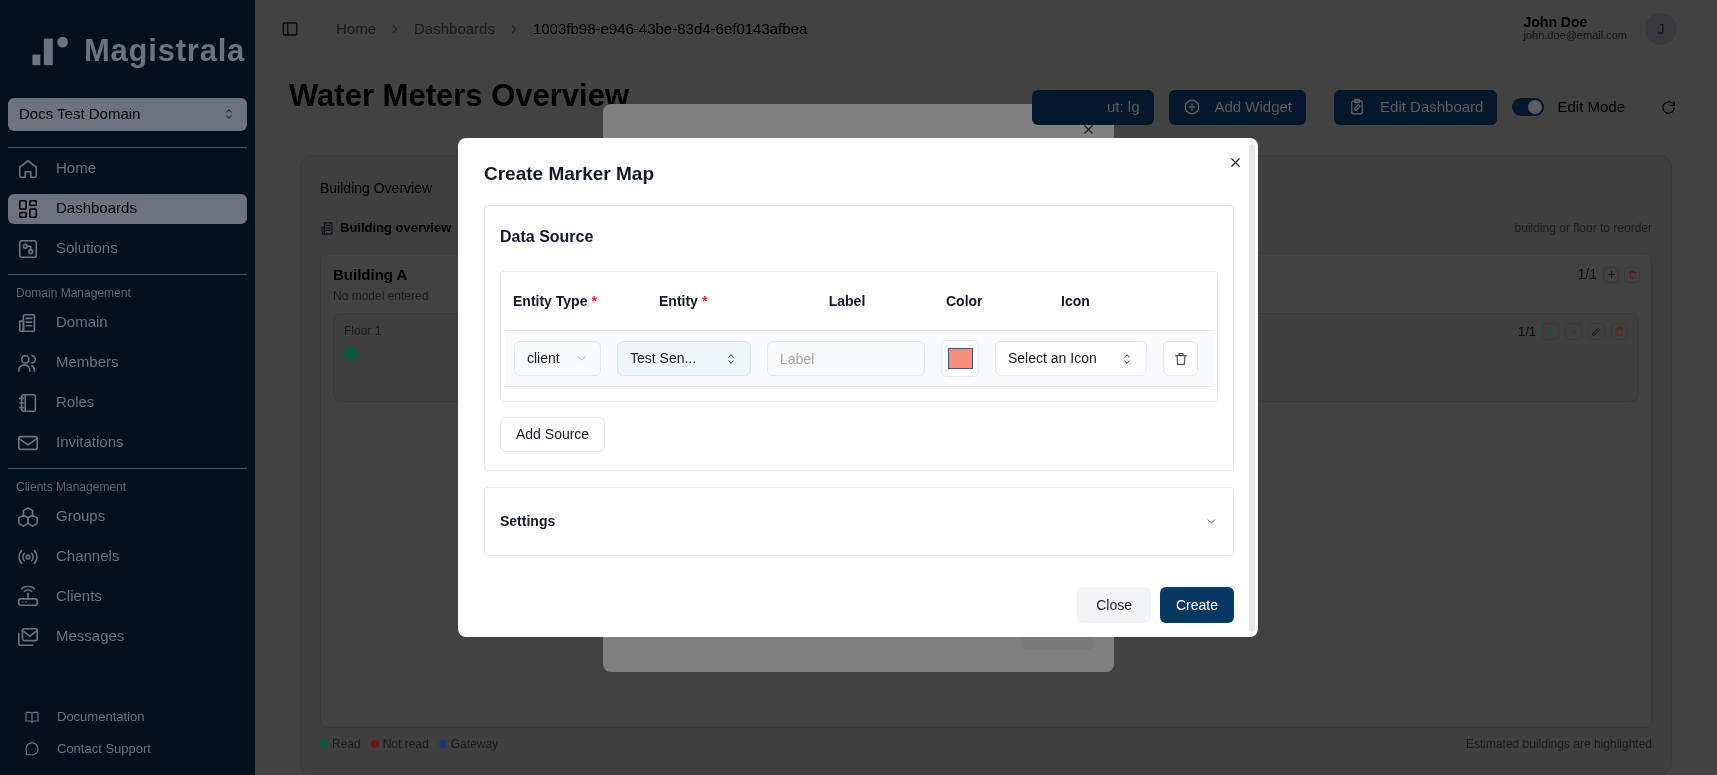 The height and width of the screenshot is (775, 1717). What do you see at coordinates (1416, 107) in the screenshot?
I see `toolbar-button: Edit Dashboard` at bounding box center [1416, 107].